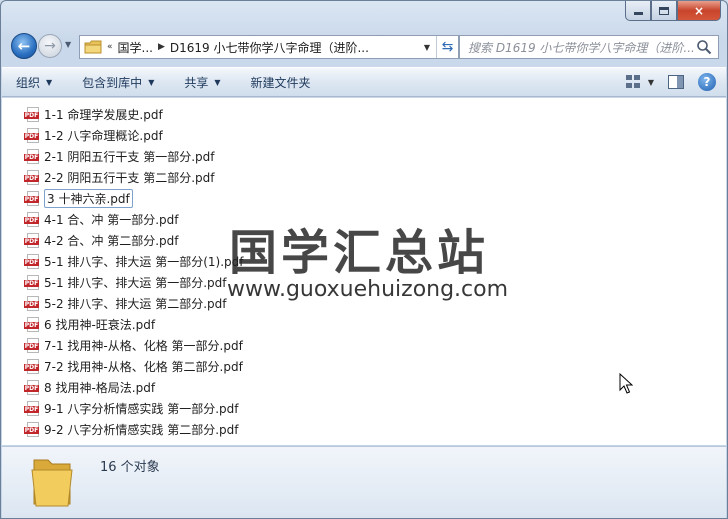  Describe the element at coordinates (364, 482) in the screenshot. I see `details-pane: 16 个对象` at that location.